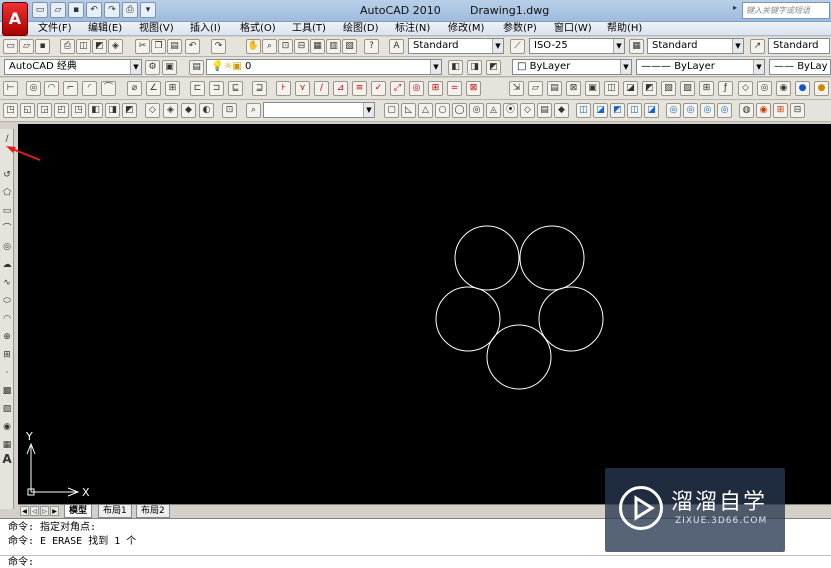 The image size is (831, 568). What do you see at coordinates (319, 110) in the screenshot?
I see `view-dropdown: ▼` at bounding box center [319, 110].